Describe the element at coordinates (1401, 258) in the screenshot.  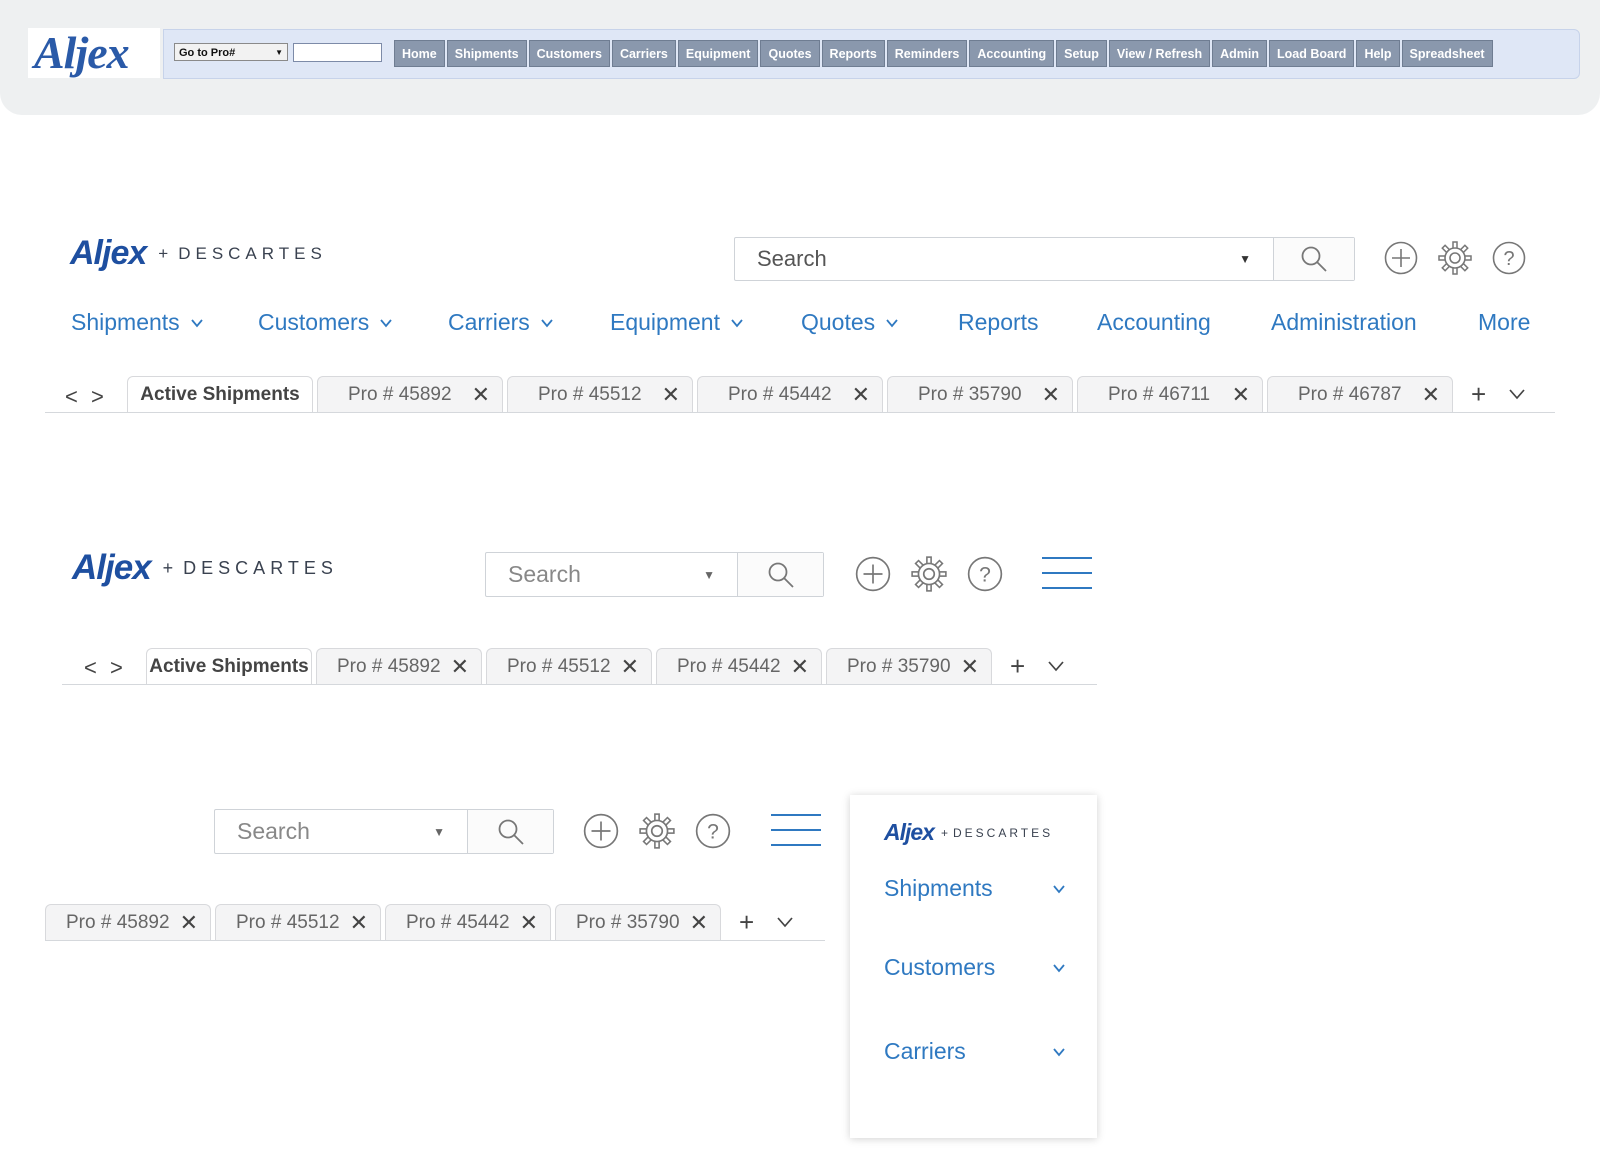
I see `add-icon` at that location.